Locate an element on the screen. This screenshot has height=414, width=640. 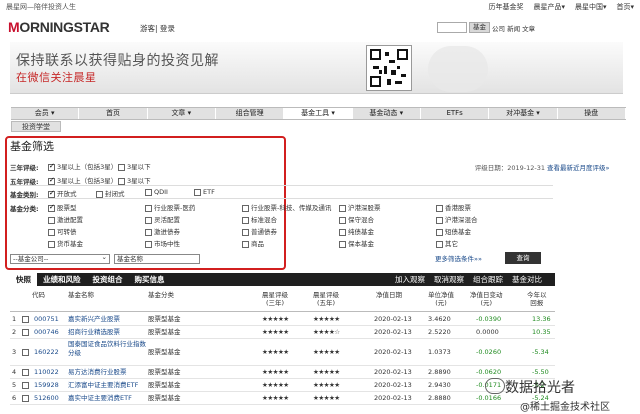
tab-fund-tools: 基金工具 ▾ is located at coordinates (318, 113).